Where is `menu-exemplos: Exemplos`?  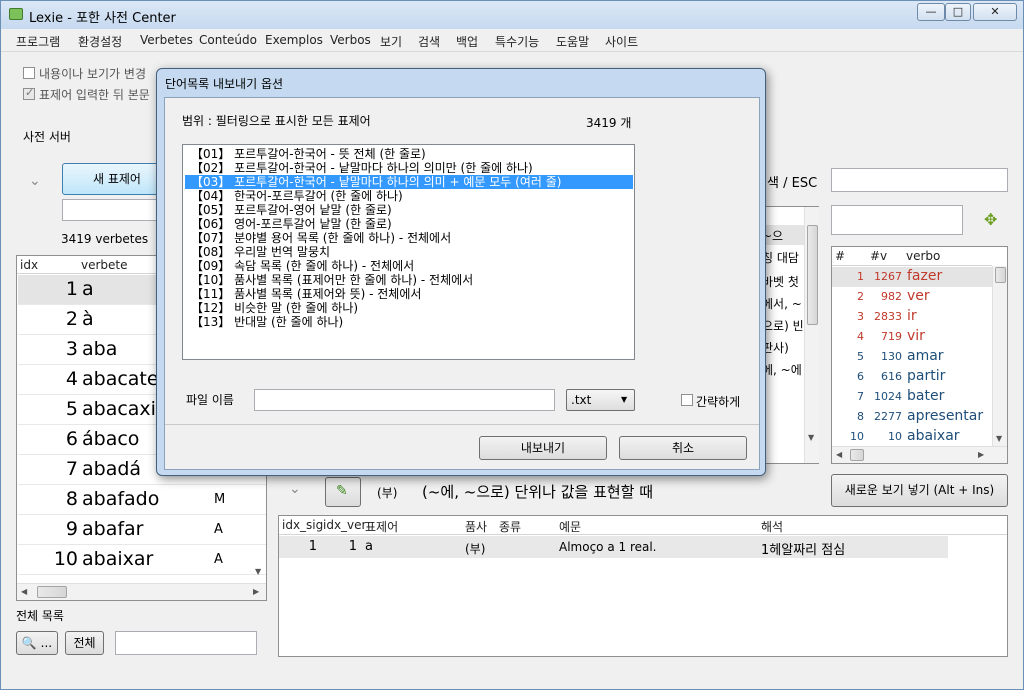
menu-exemplos: Exemplos is located at coordinates (294, 40).